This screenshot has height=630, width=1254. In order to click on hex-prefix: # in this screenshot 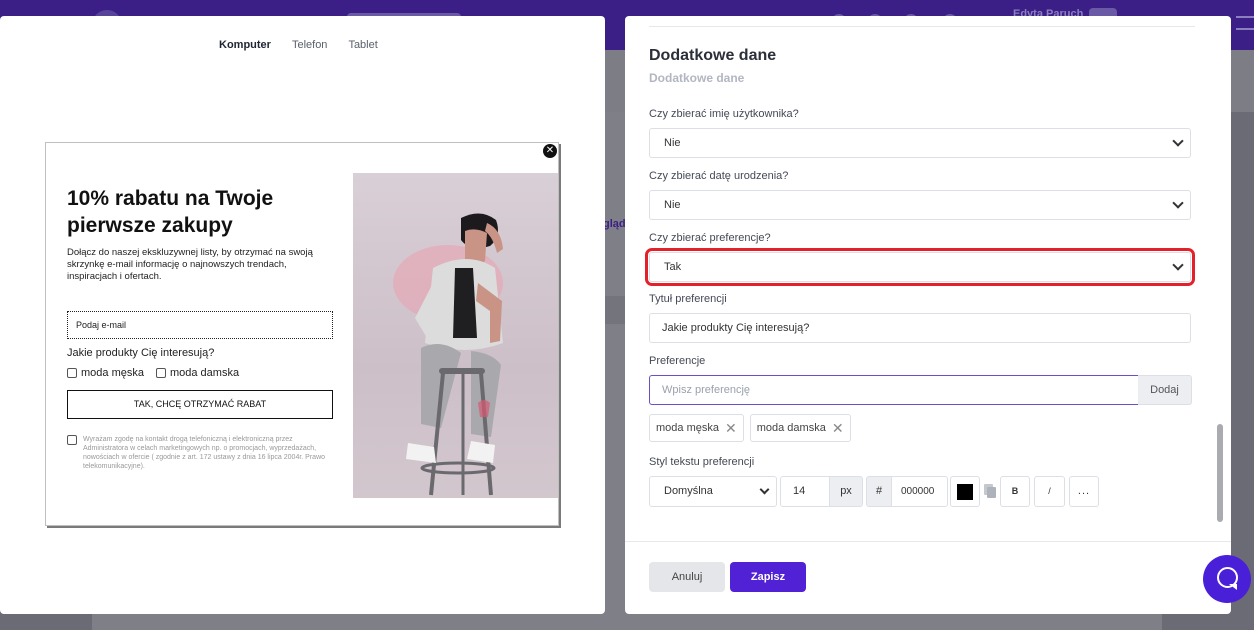, I will do `click(879, 491)`.